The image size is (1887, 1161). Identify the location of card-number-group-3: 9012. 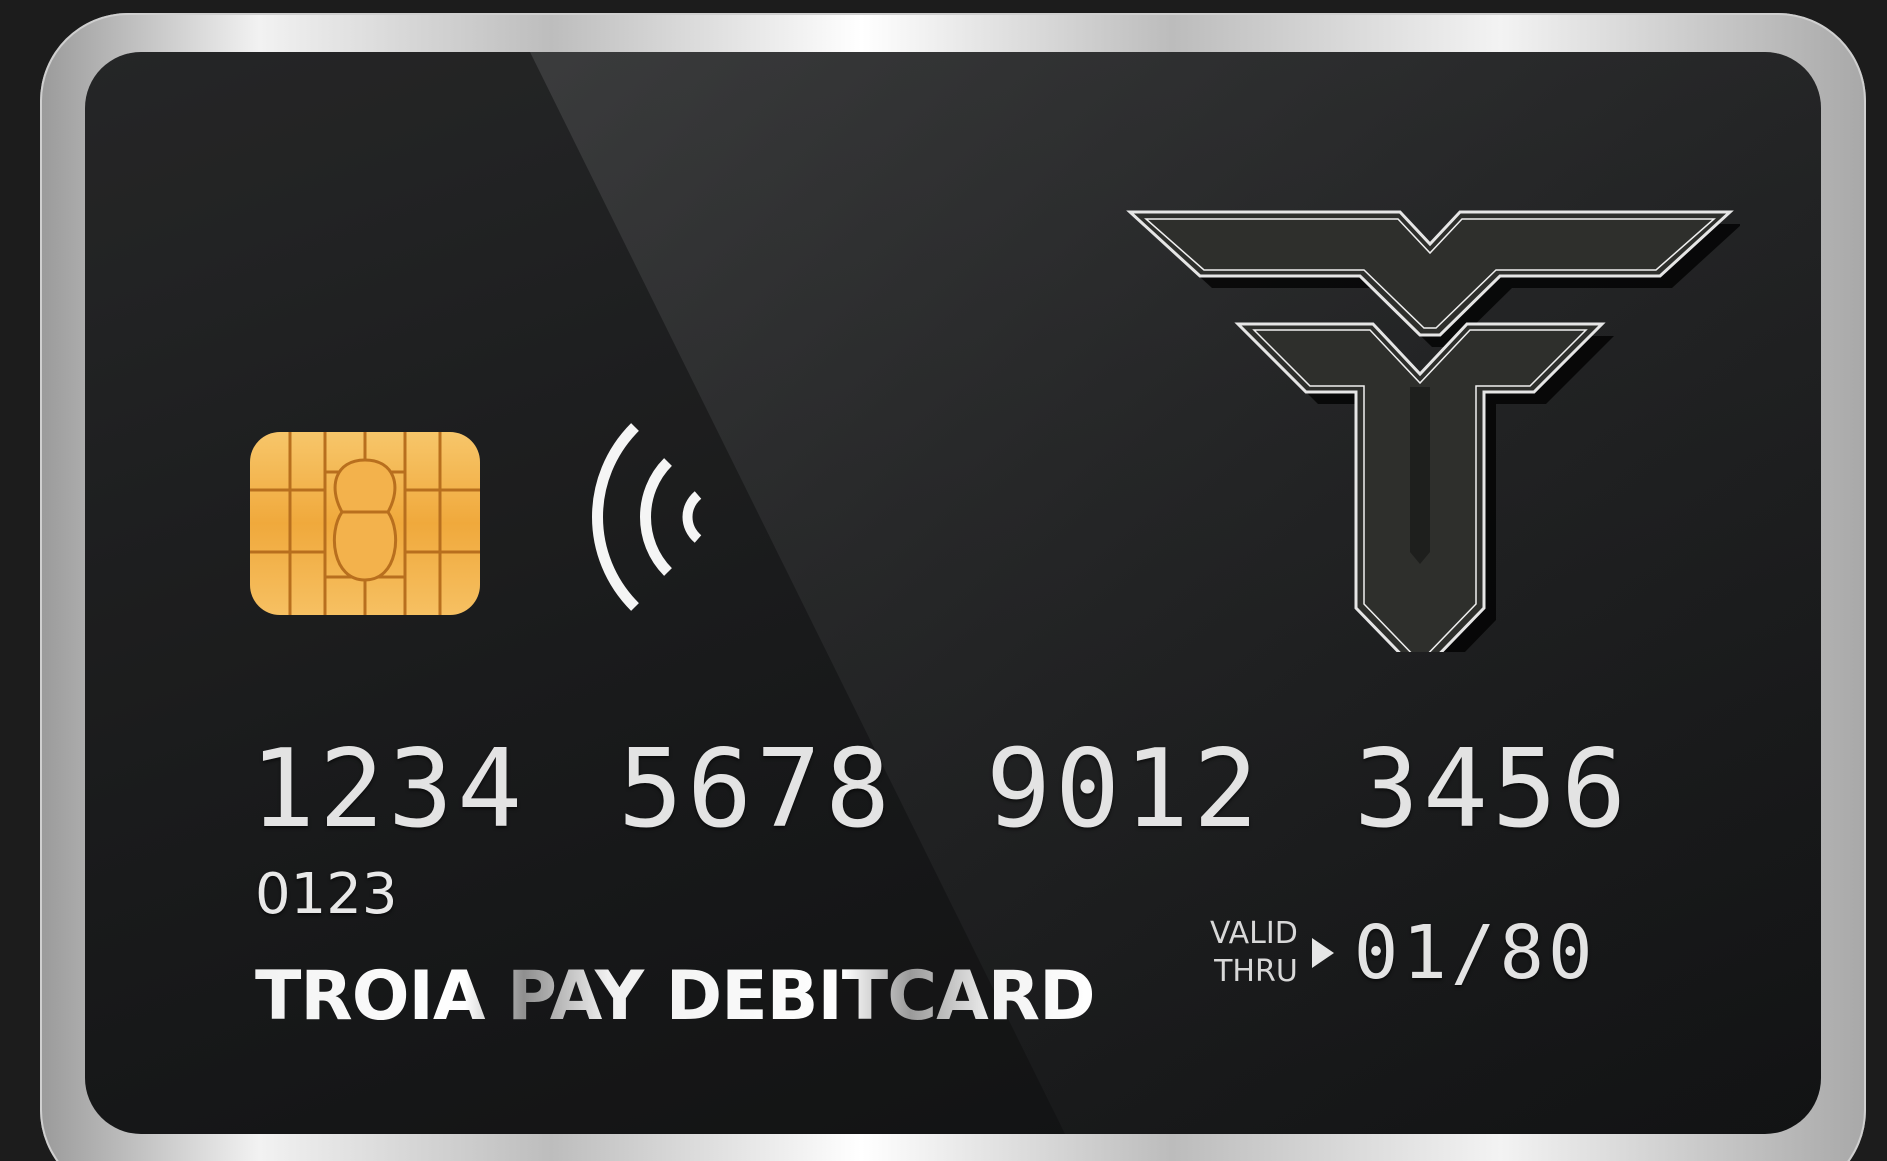
(1124, 789).